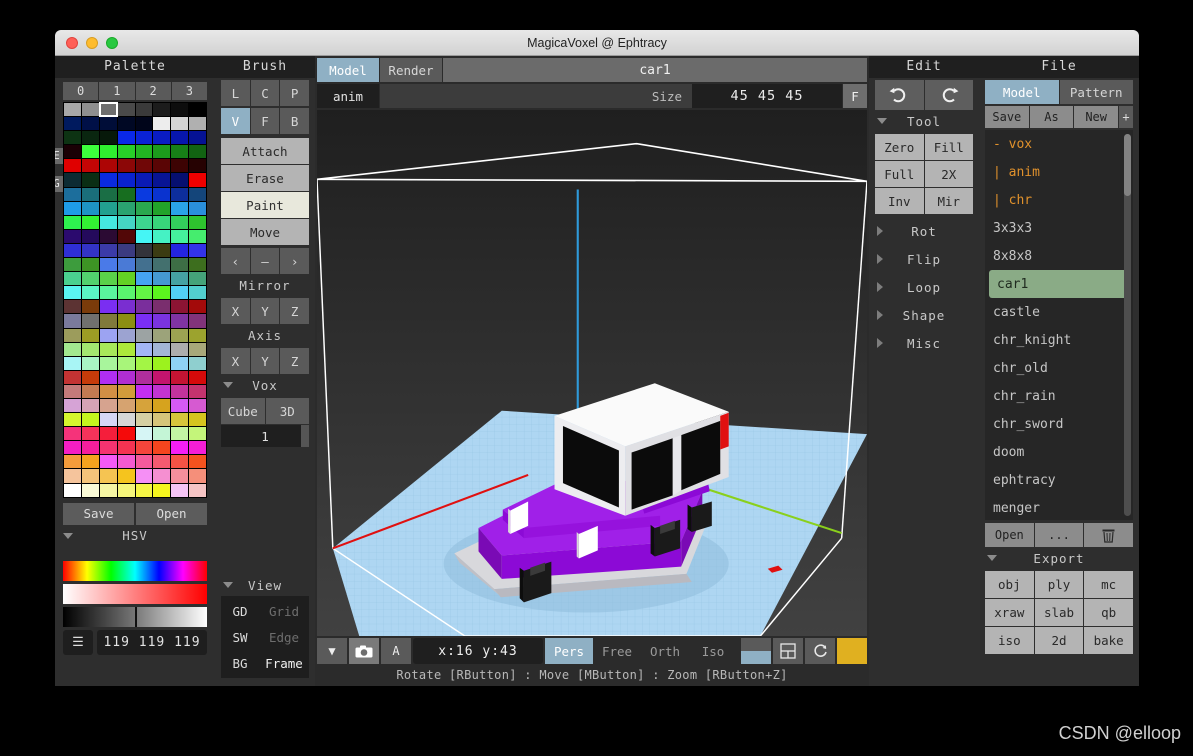 Image resolution: width=1193 pixels, height=756 pixels. I want to click on brush-mode-f: F, so click(265, 121).